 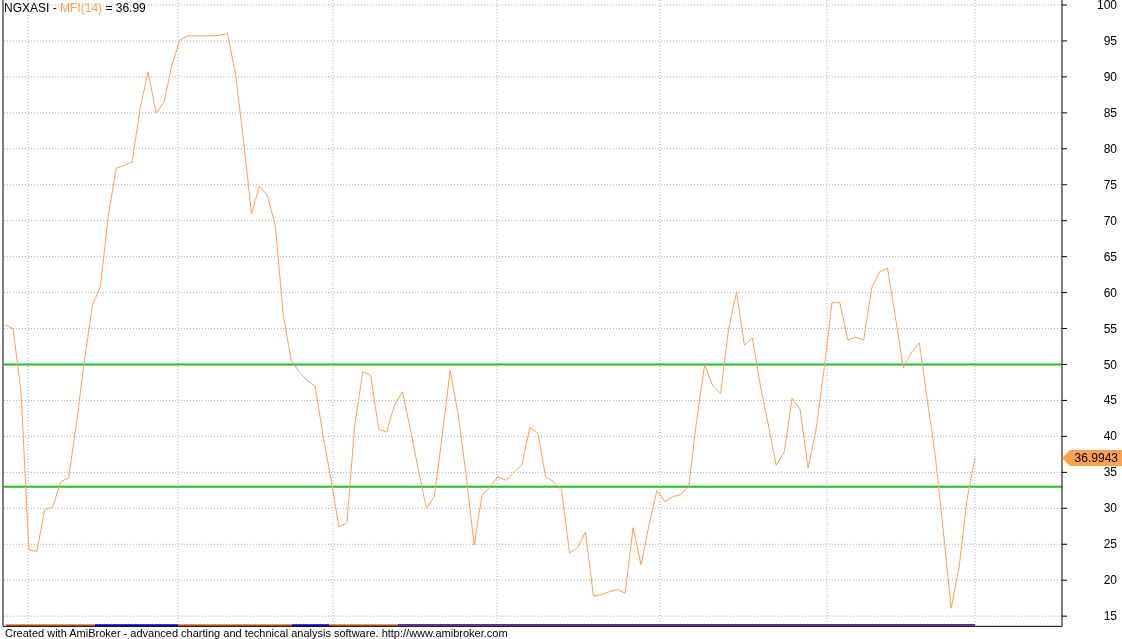 I want to click on y-tick-label: 20, so click(x=1110, y=580).